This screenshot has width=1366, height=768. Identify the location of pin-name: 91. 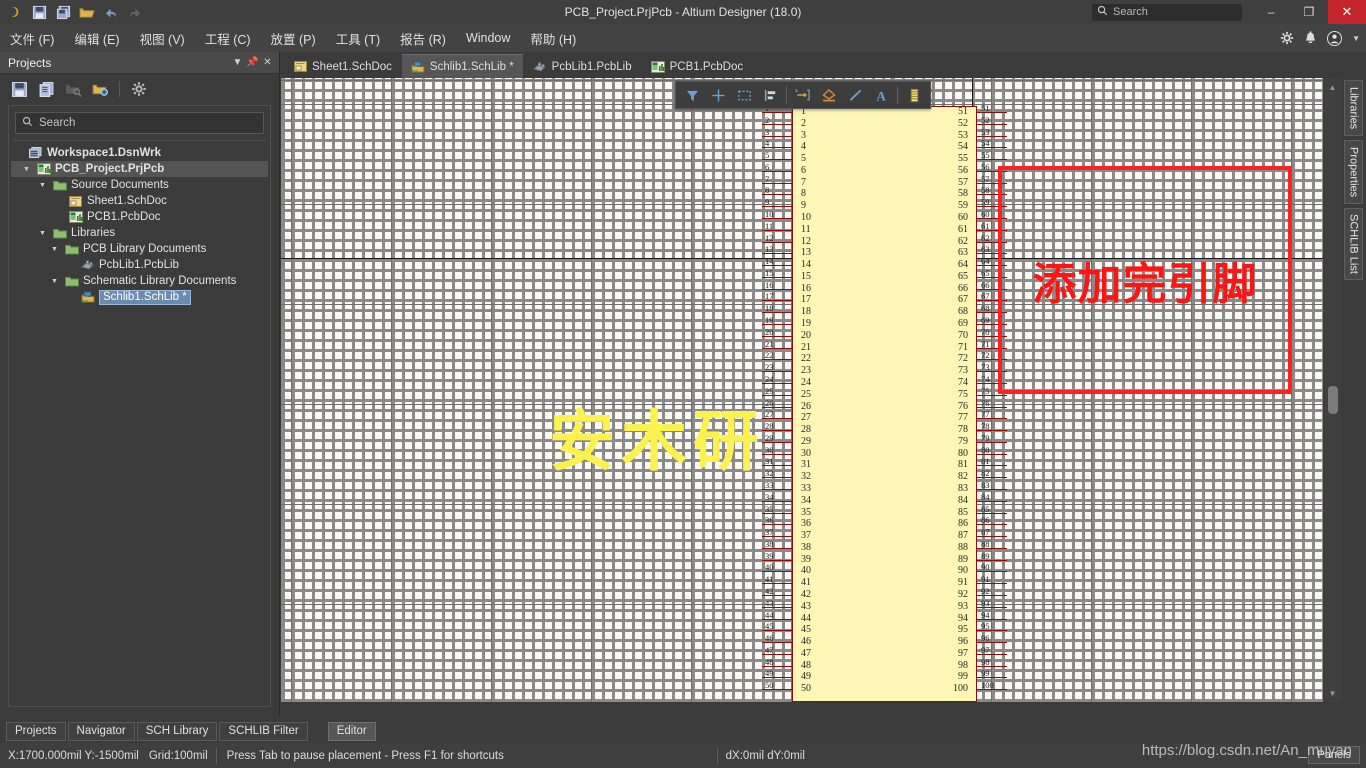
(963, 583).